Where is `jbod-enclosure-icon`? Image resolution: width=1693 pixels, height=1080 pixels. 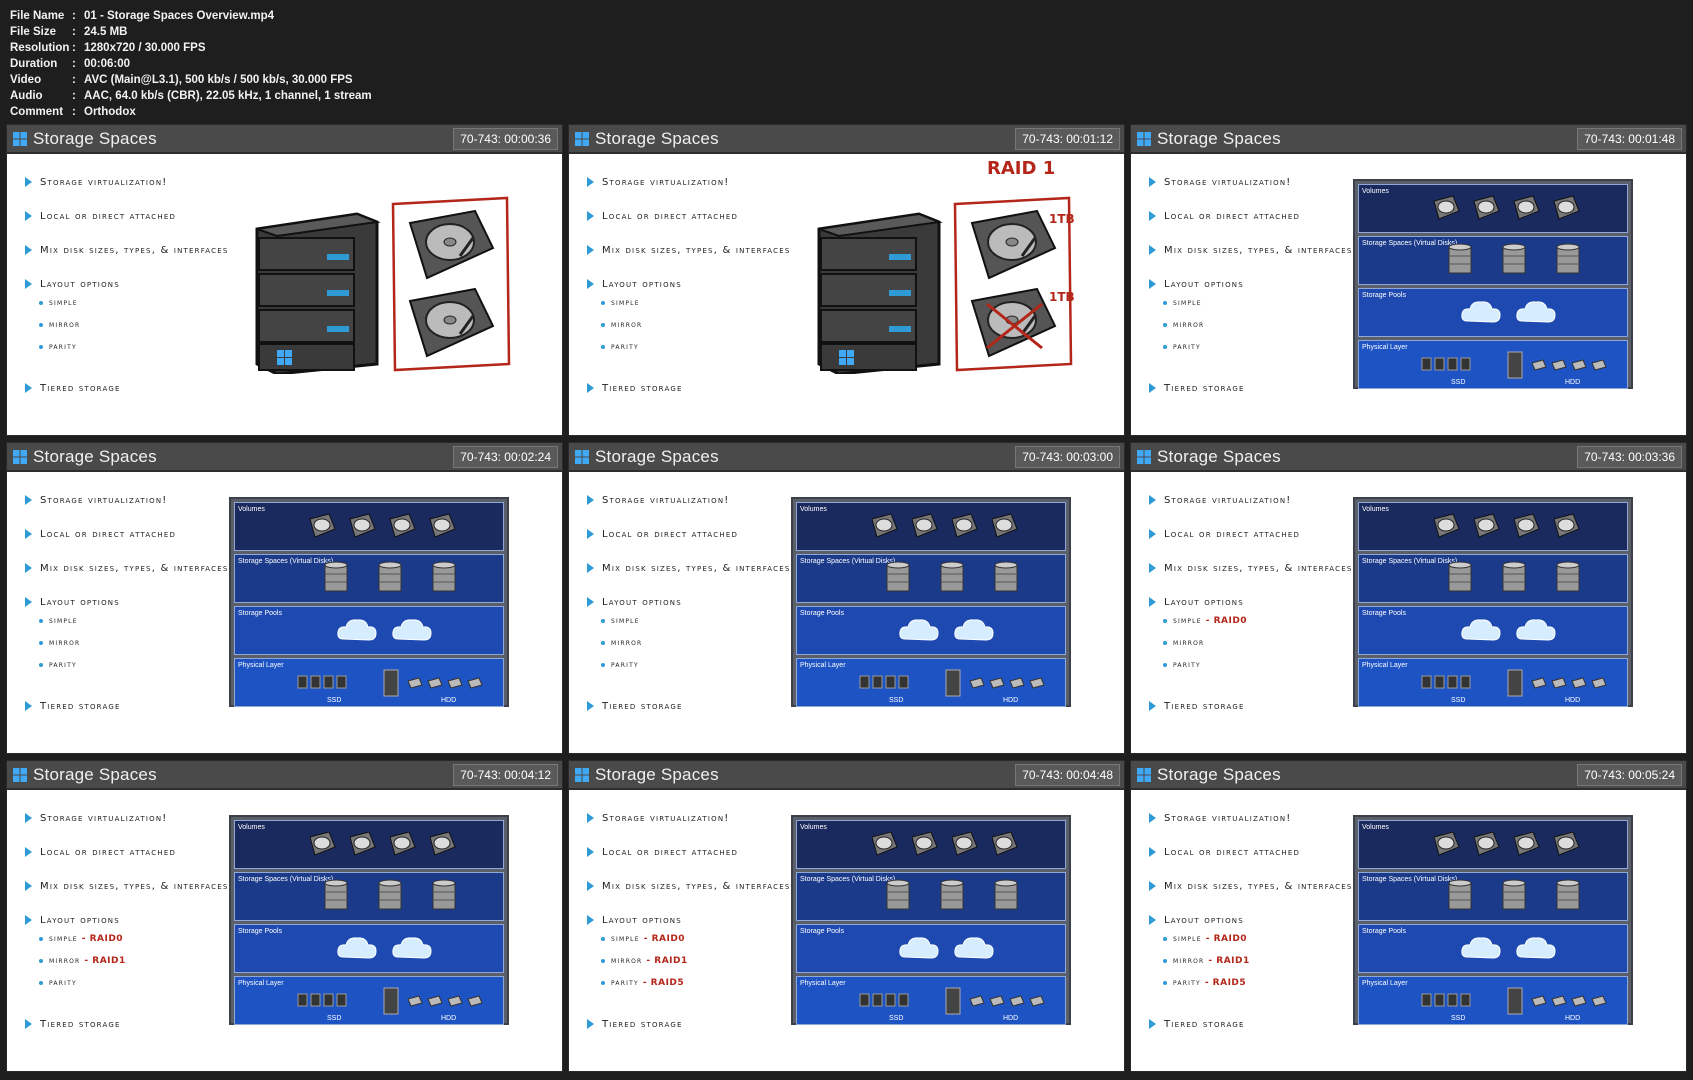 jbod-enclosure-icon is located at coordinates (1515, 683).